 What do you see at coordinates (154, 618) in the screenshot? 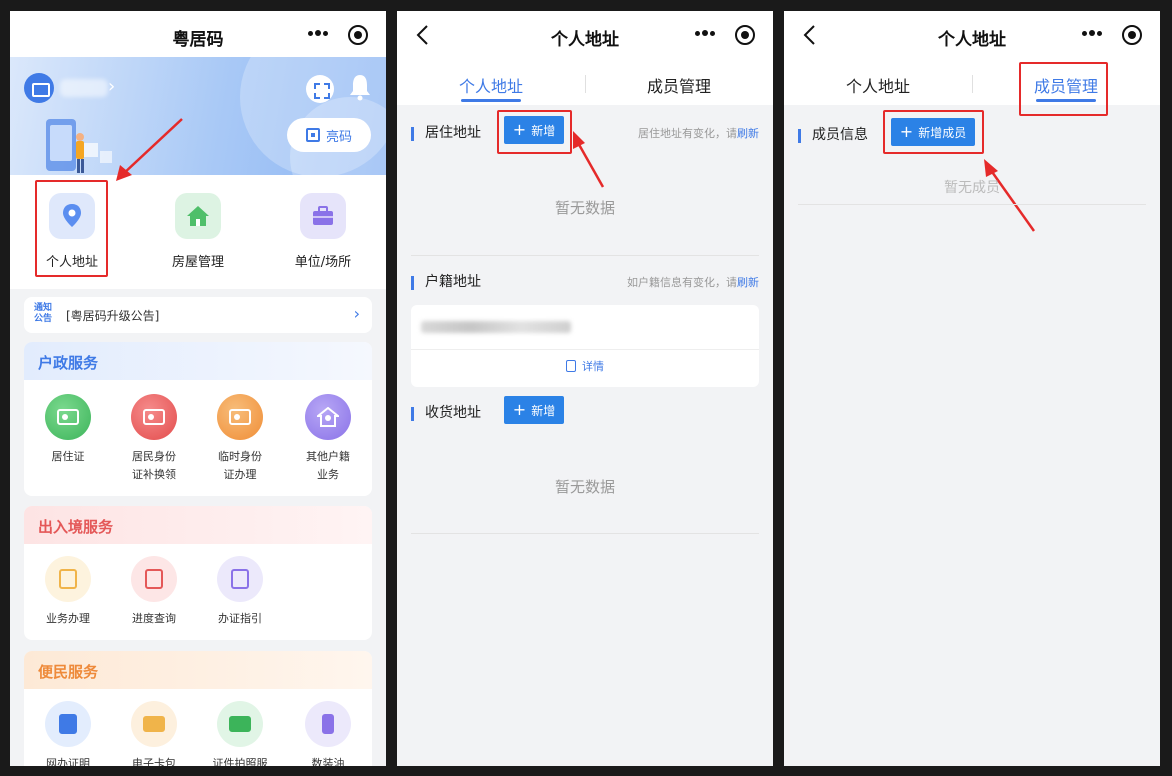
I see `service-label: 进度查询` at bounding box center [154, 618].